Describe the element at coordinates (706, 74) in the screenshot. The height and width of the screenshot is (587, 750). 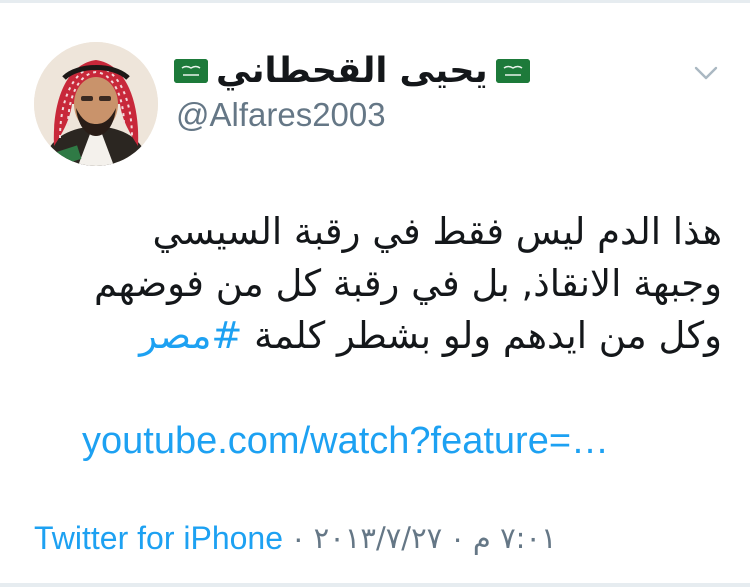
I see `chevron-down-icon` at that location.